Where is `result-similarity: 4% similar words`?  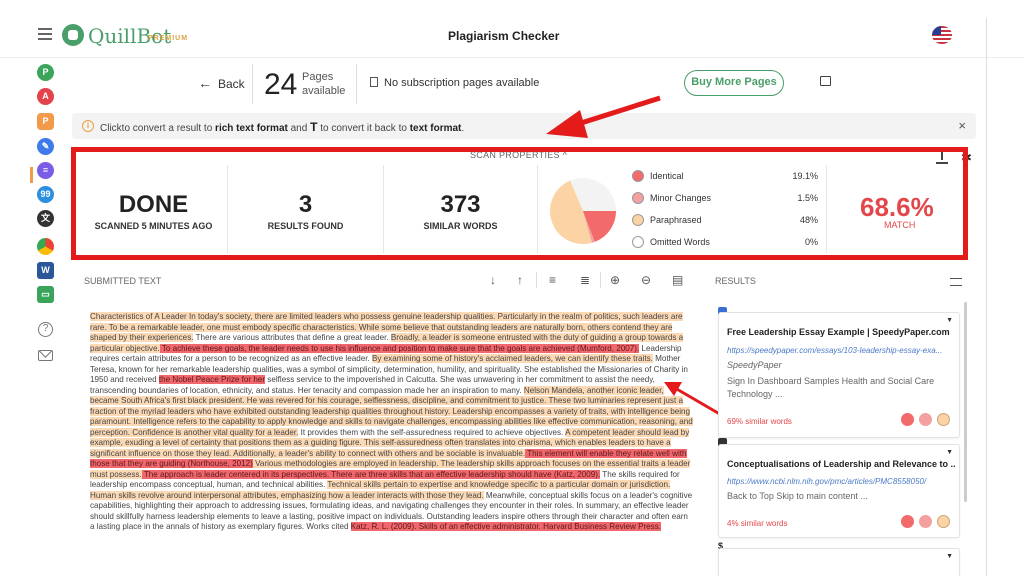
result-similarity: 4% similar words is located at coordinates (757, 523).